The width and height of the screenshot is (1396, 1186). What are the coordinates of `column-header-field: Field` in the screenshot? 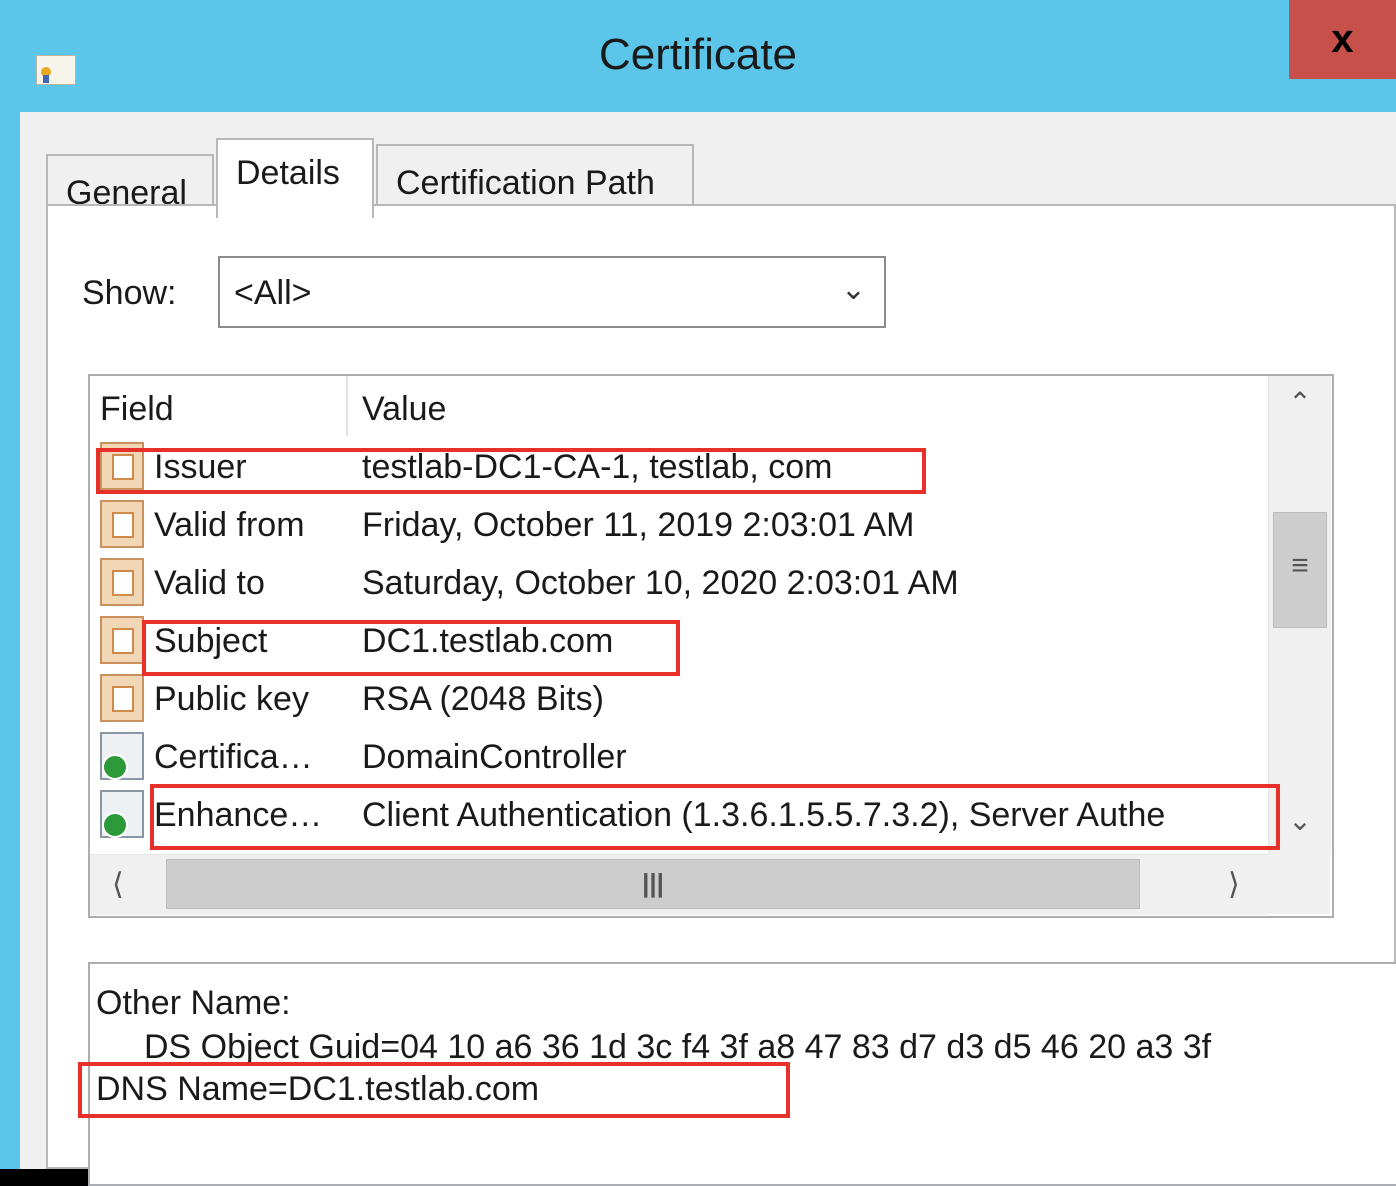 It's located at (218, 406).